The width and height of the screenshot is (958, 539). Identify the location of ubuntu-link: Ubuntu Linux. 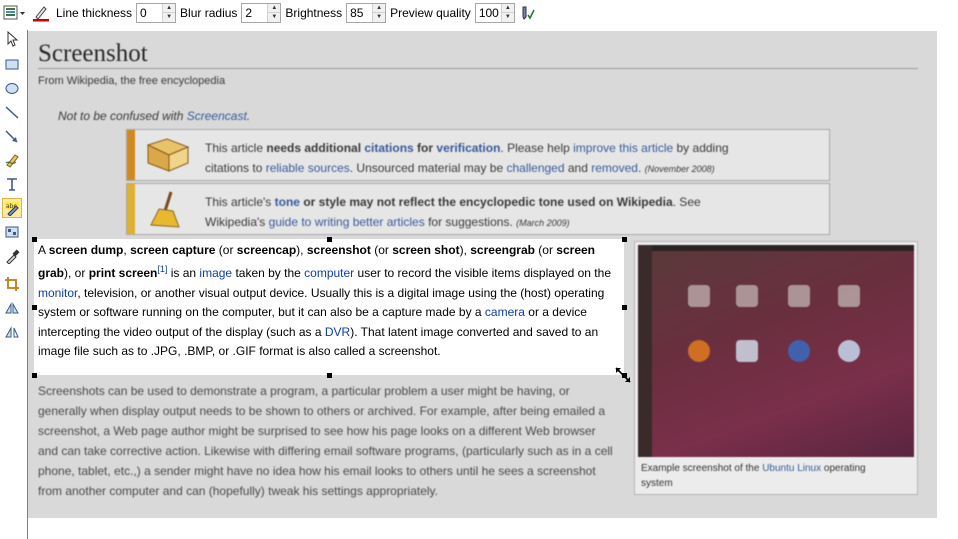
(791, 468).